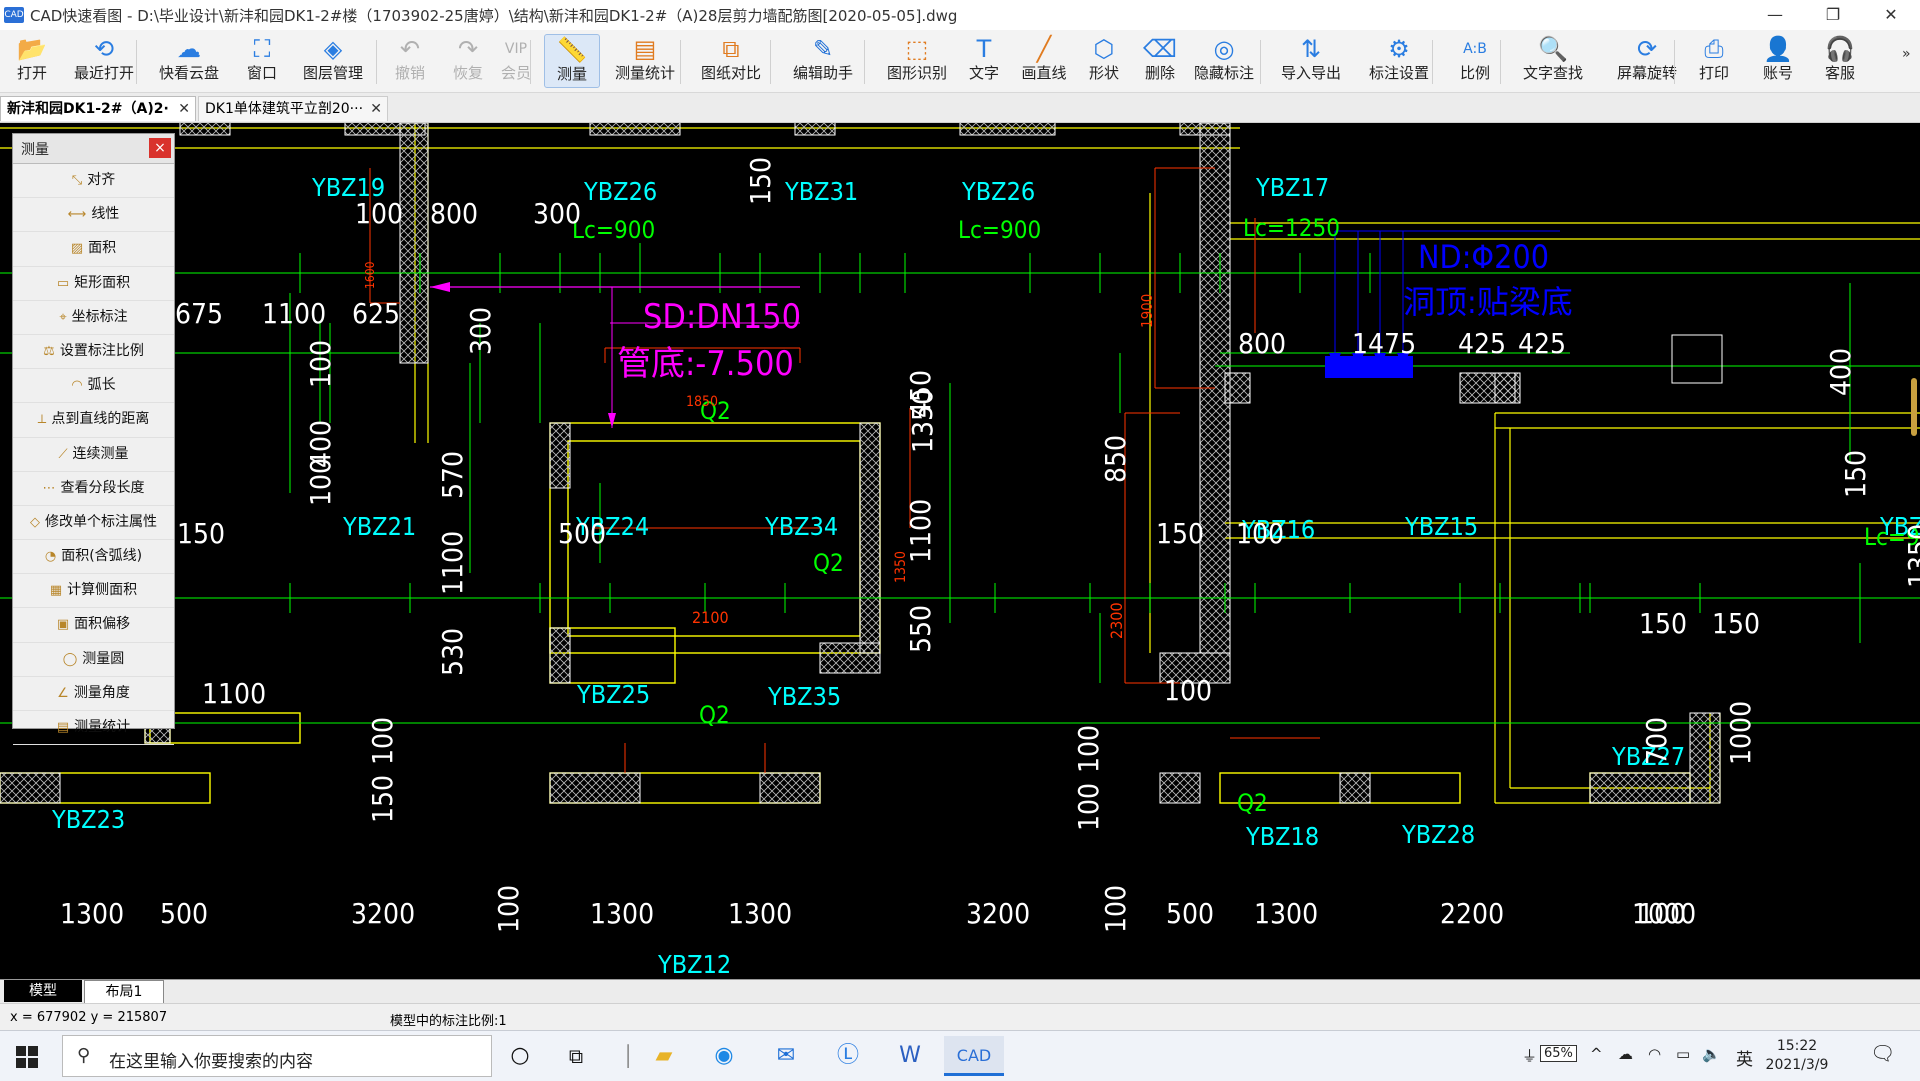 The width and height of the screenshot is (1920, 1081). What do you see at coordinates (520, 1056) in the screenshot?
I see `cortana-icon: ○` at bounding box center [520, 1056].